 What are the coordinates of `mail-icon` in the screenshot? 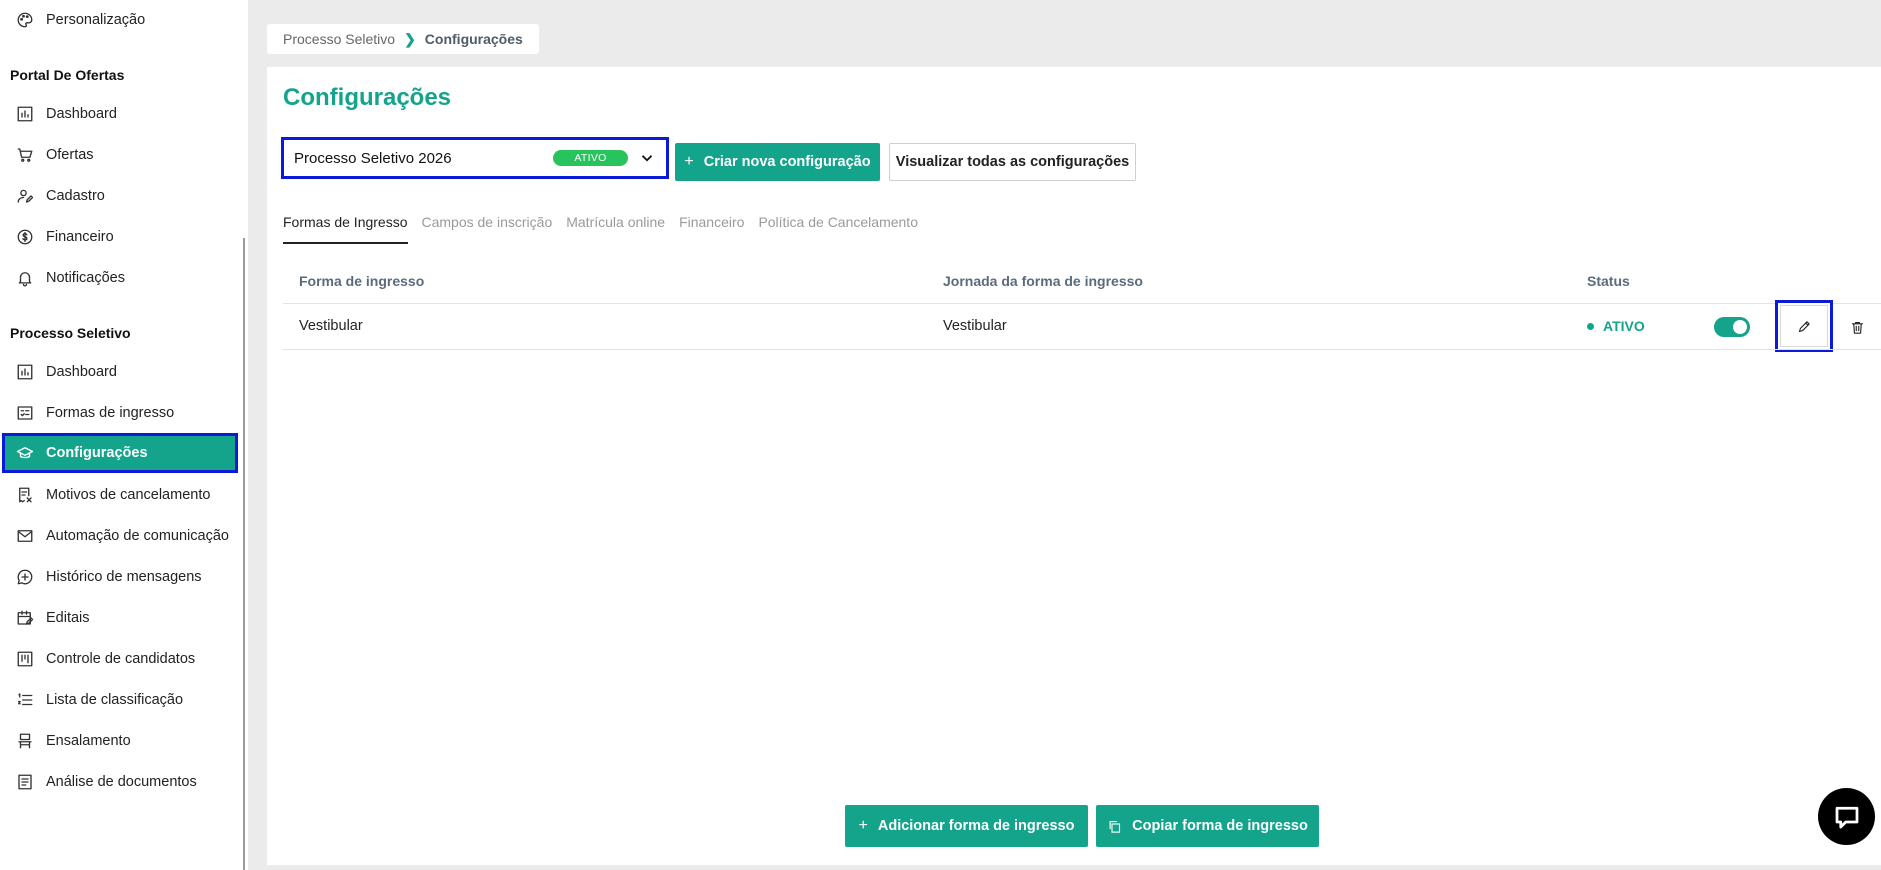 It's located at (25, 536).